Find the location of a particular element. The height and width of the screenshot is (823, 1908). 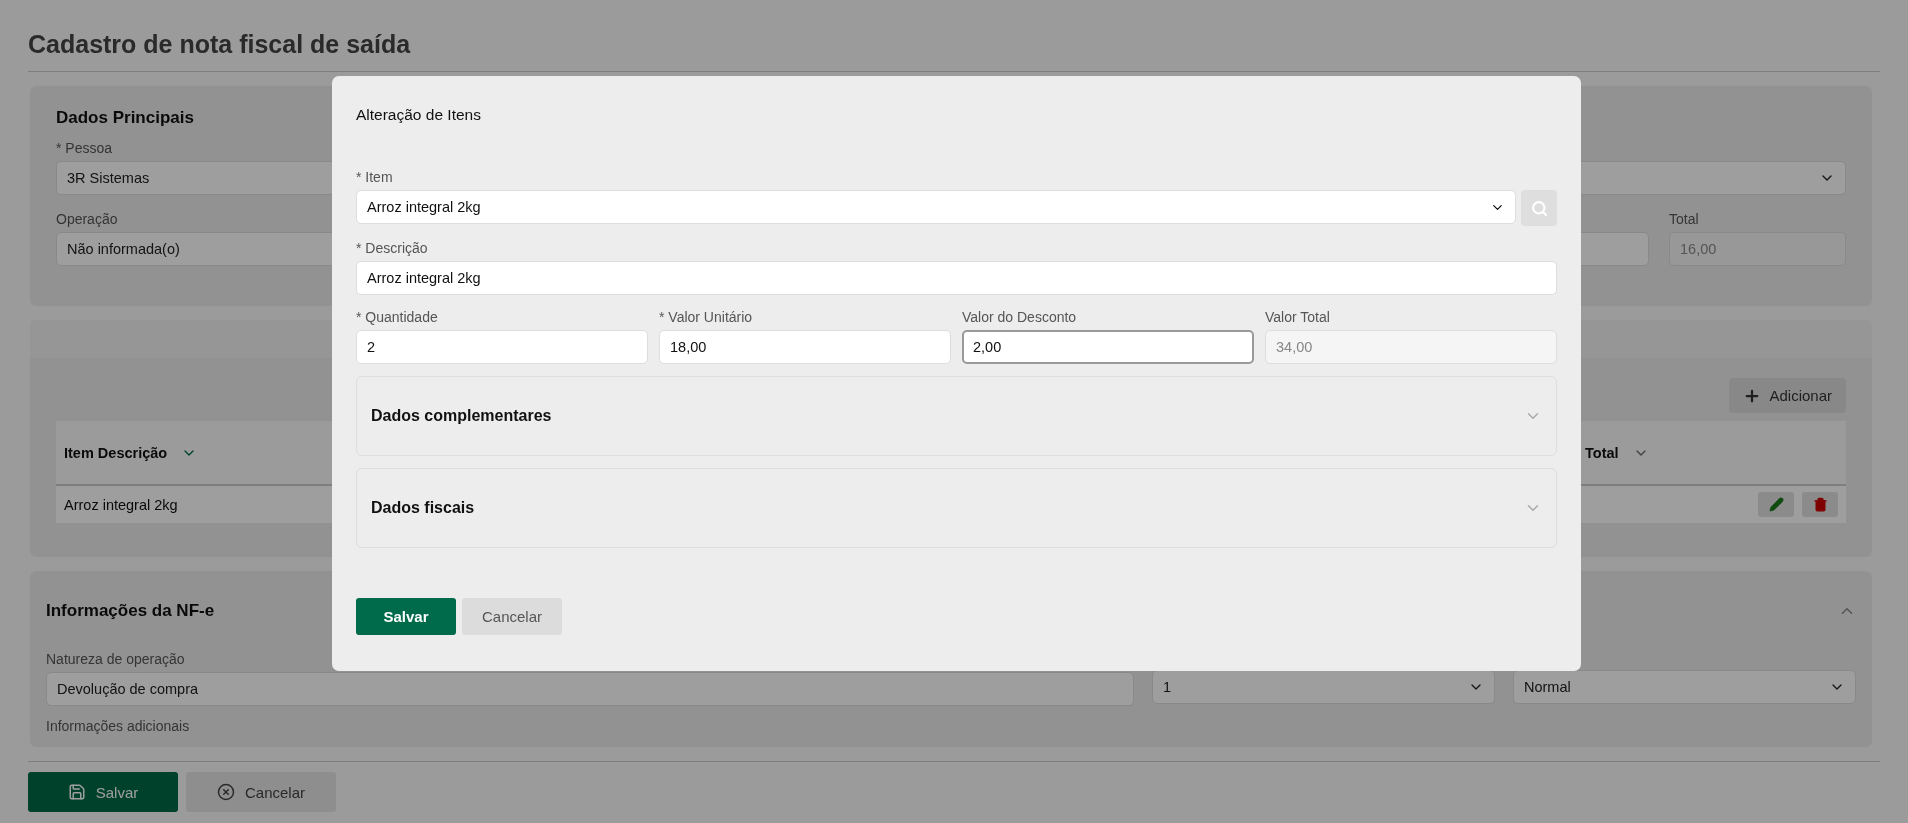

field-label: Total is located at coordinates (1684, 219).